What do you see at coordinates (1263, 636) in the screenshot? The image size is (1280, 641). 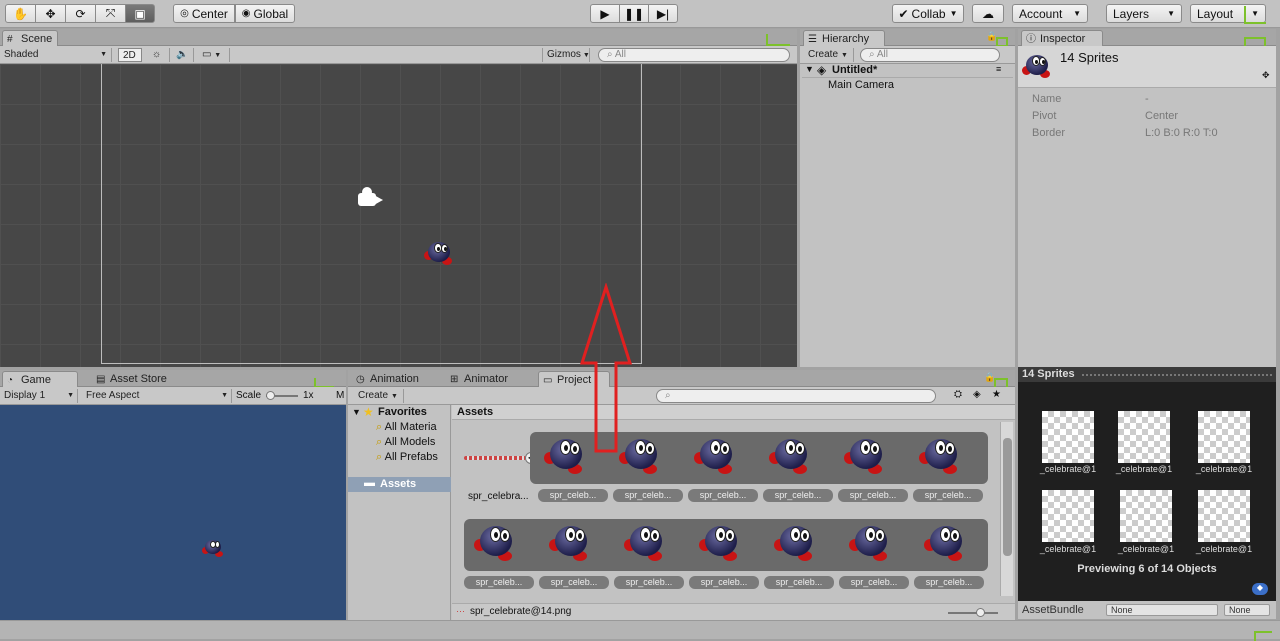 I see `status-marker` at bounding box center [1263, 636].